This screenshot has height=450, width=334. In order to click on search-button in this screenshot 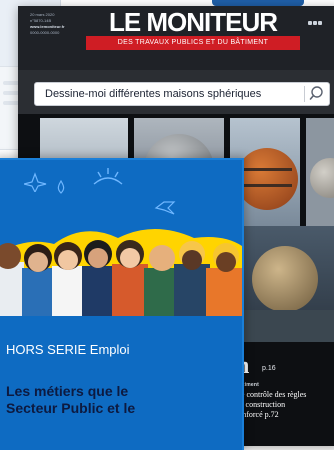, I will do `click(317, 94)`.